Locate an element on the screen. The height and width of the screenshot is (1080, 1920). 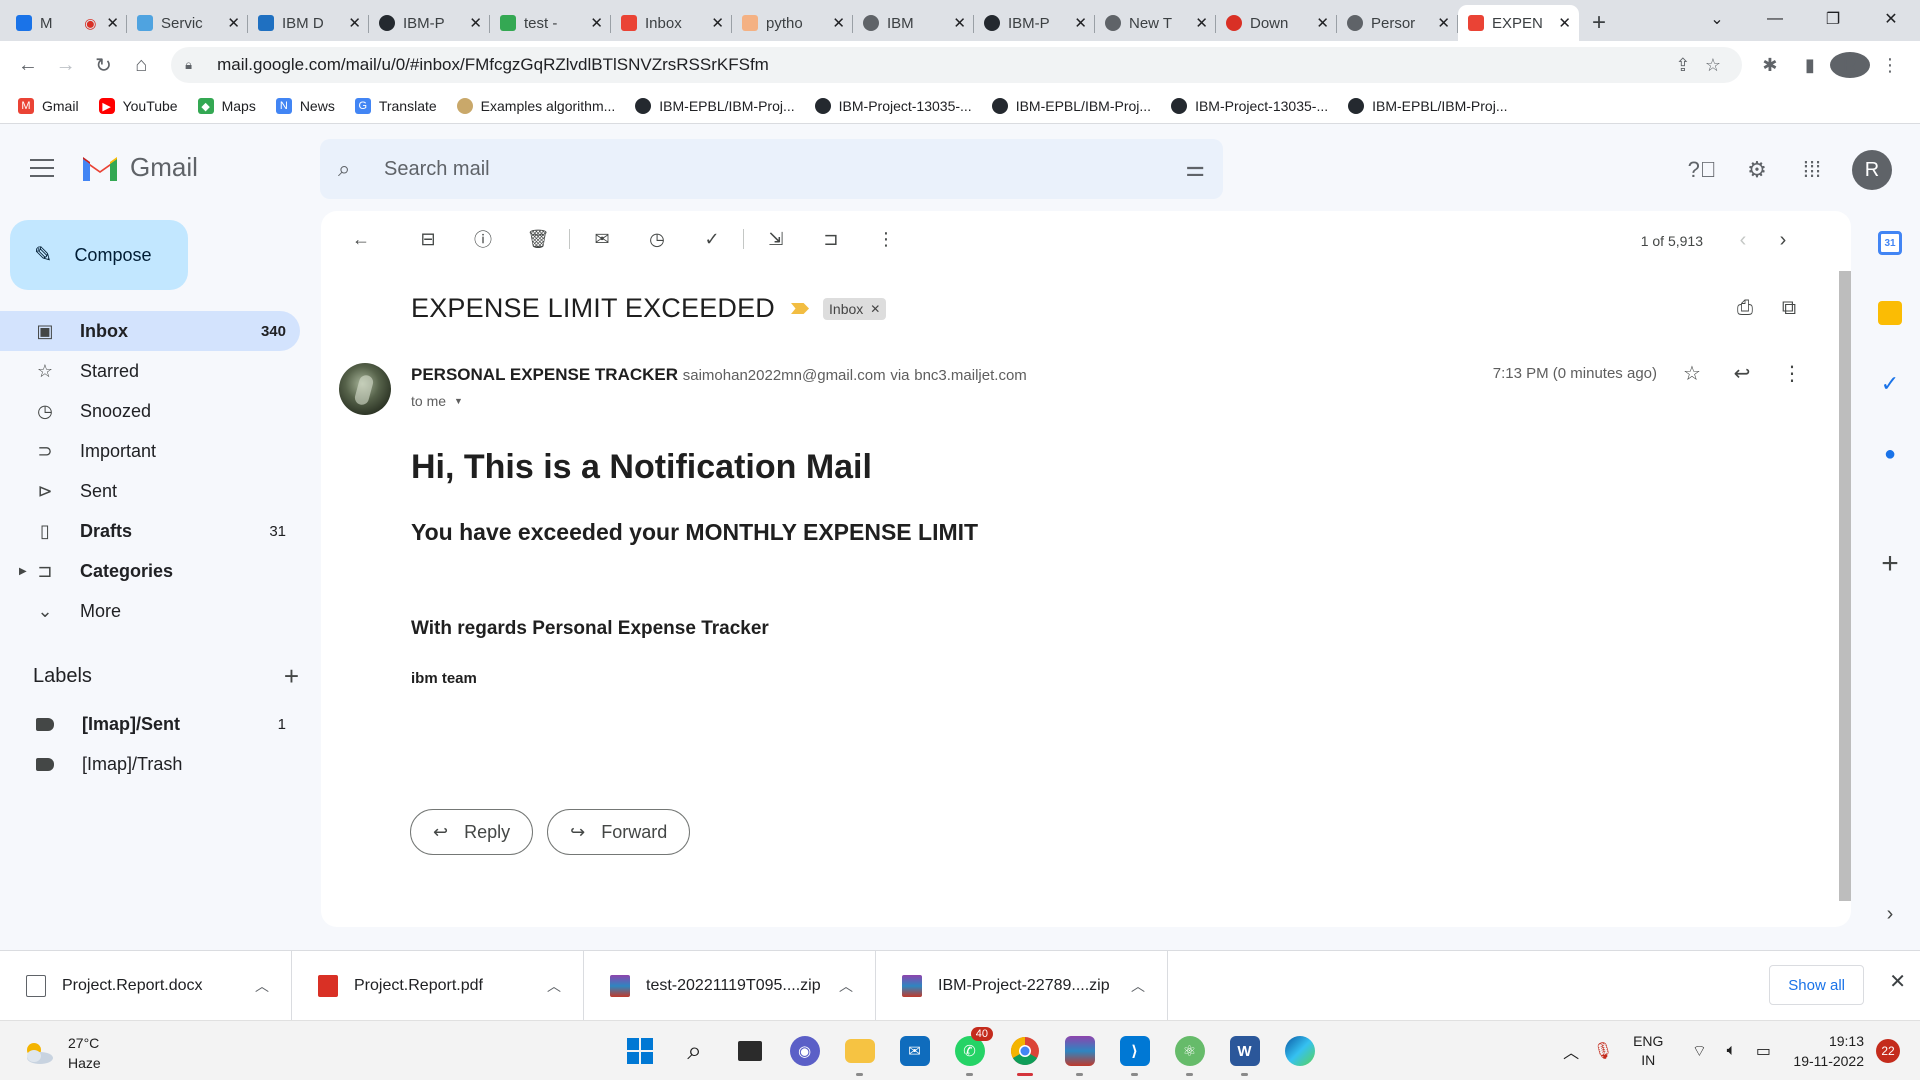
taskbar-teams: ◉ is located at coordinates (804, 1051).